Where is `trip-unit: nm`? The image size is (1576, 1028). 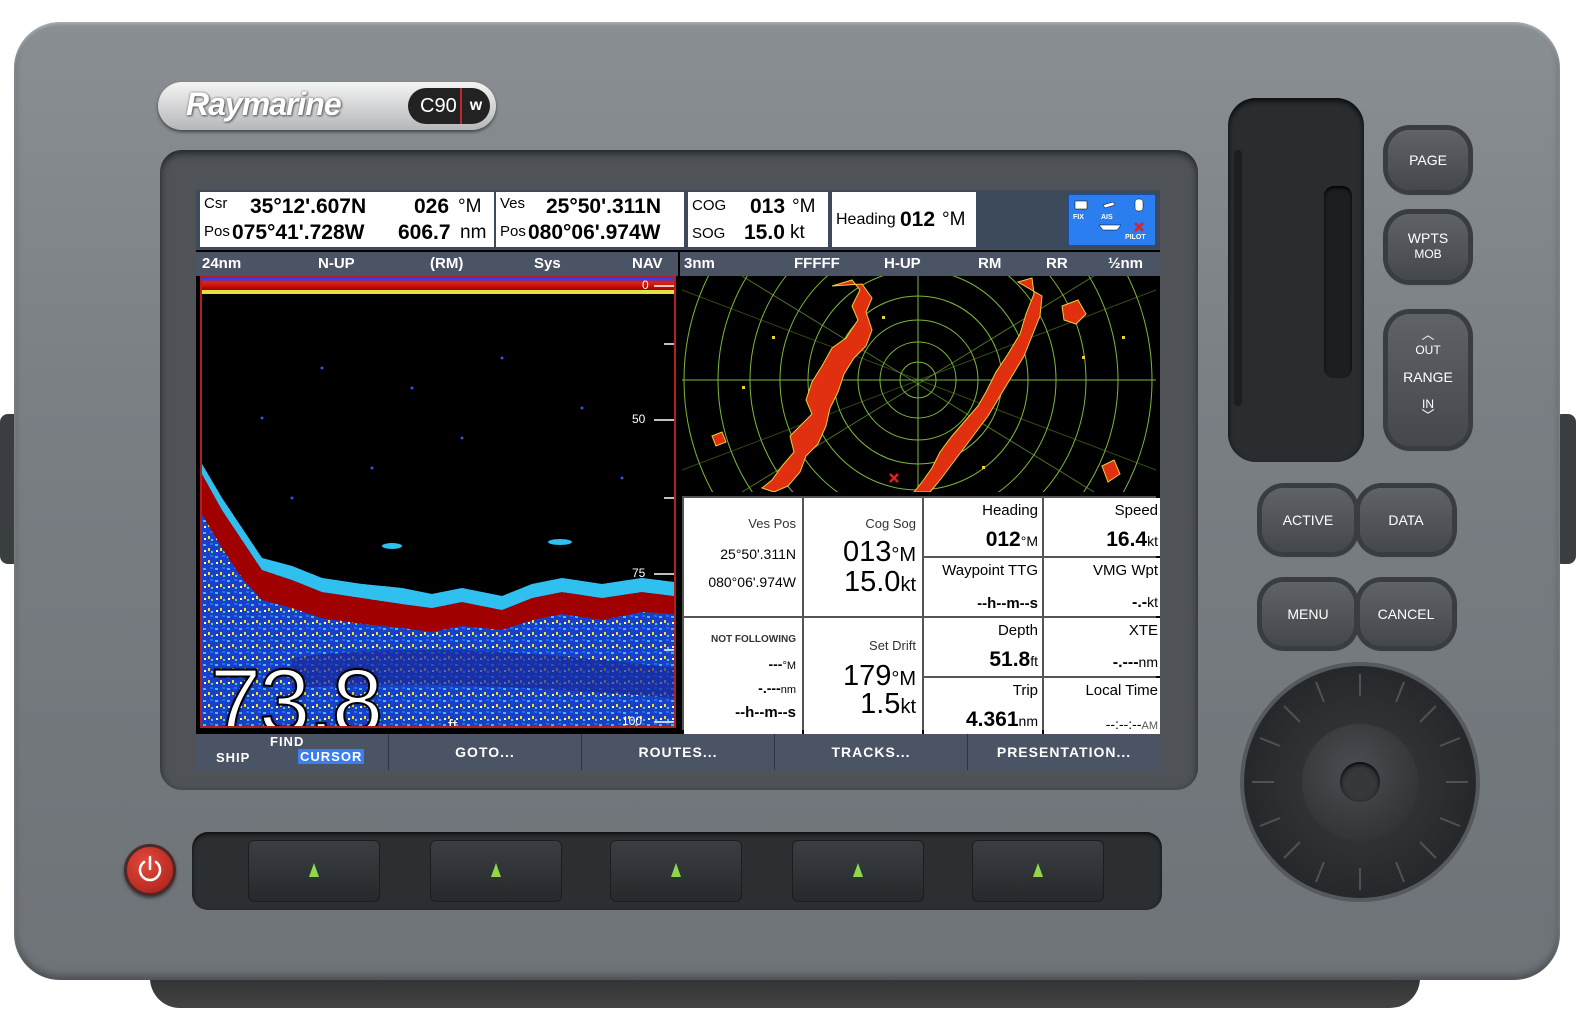
trip-unit: nm is located at coordinates (1028, 721).